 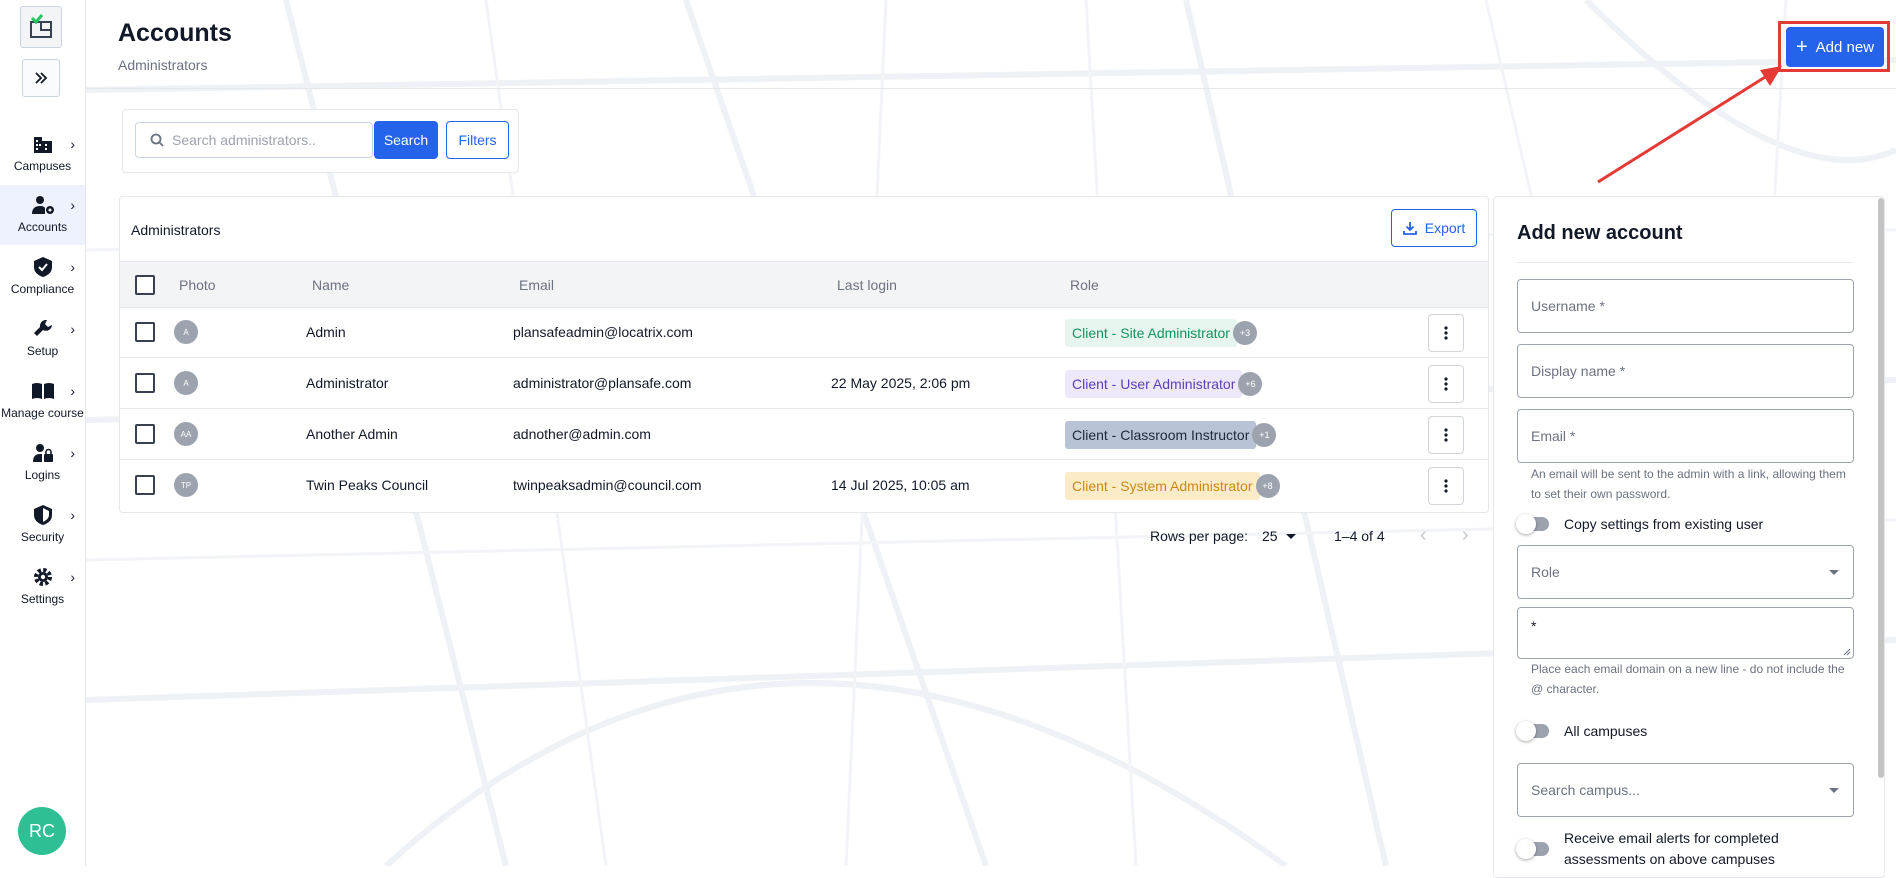 I want to click on row-name: Admin, so click(x=326, y=332).